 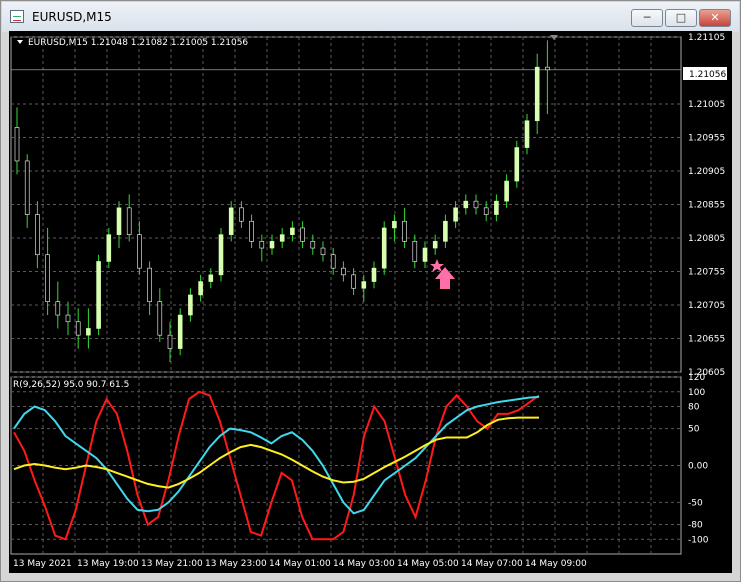 I want to click on price-tick-label: 1.20955, so click(x=706, y=139).